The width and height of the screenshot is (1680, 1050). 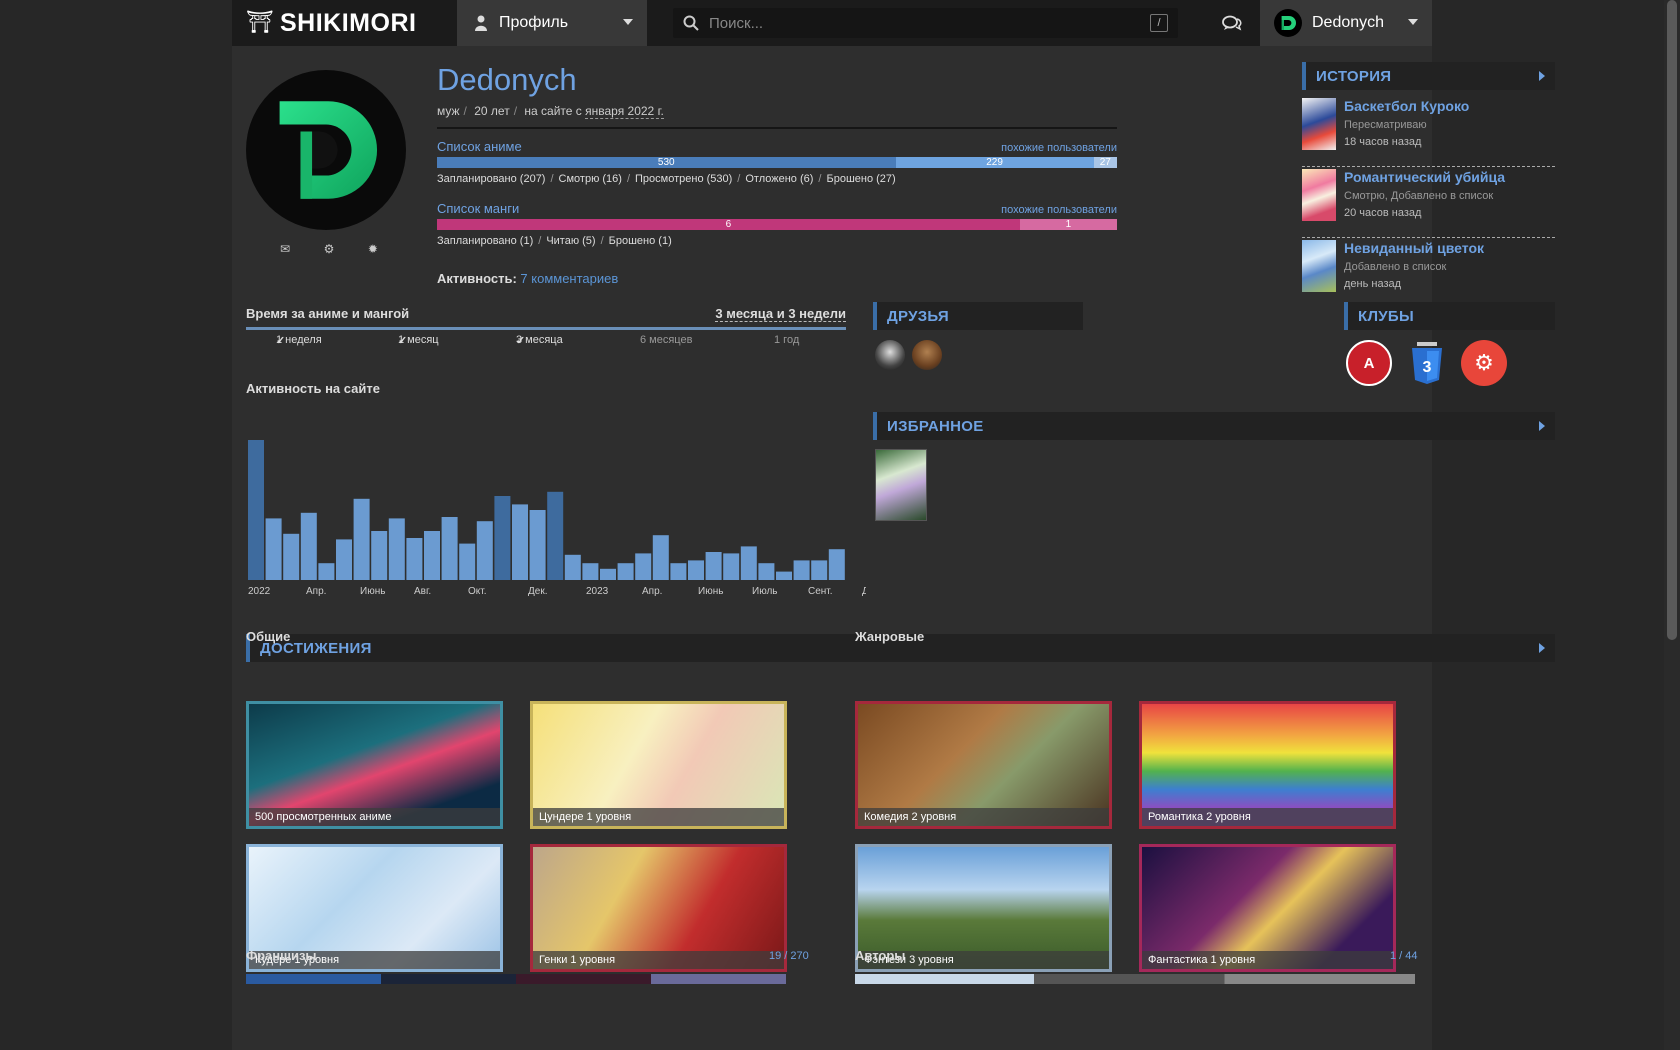 I want to click on anime-stat-item: Просмотрено (530), so click(x=683, y=179).